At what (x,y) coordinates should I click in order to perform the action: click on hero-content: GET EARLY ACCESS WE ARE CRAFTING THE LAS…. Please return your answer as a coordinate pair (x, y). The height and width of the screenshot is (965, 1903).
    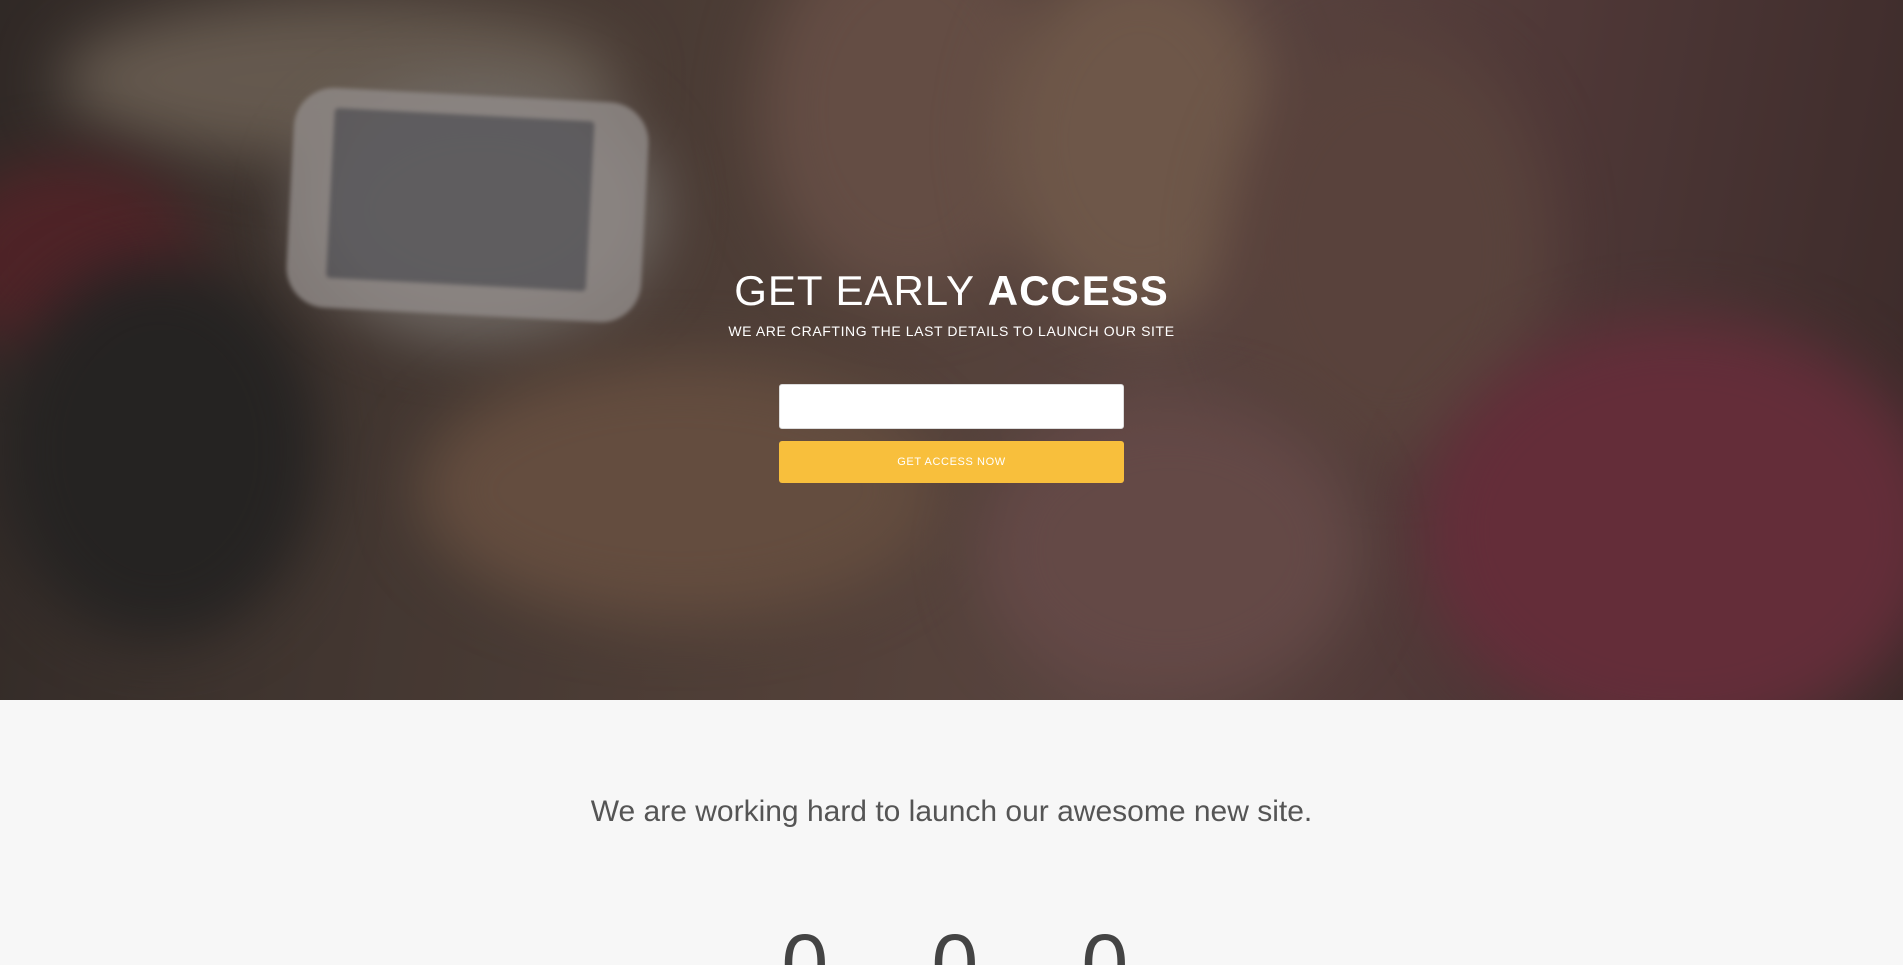
    Looking at the image, I should click on (951, 302).